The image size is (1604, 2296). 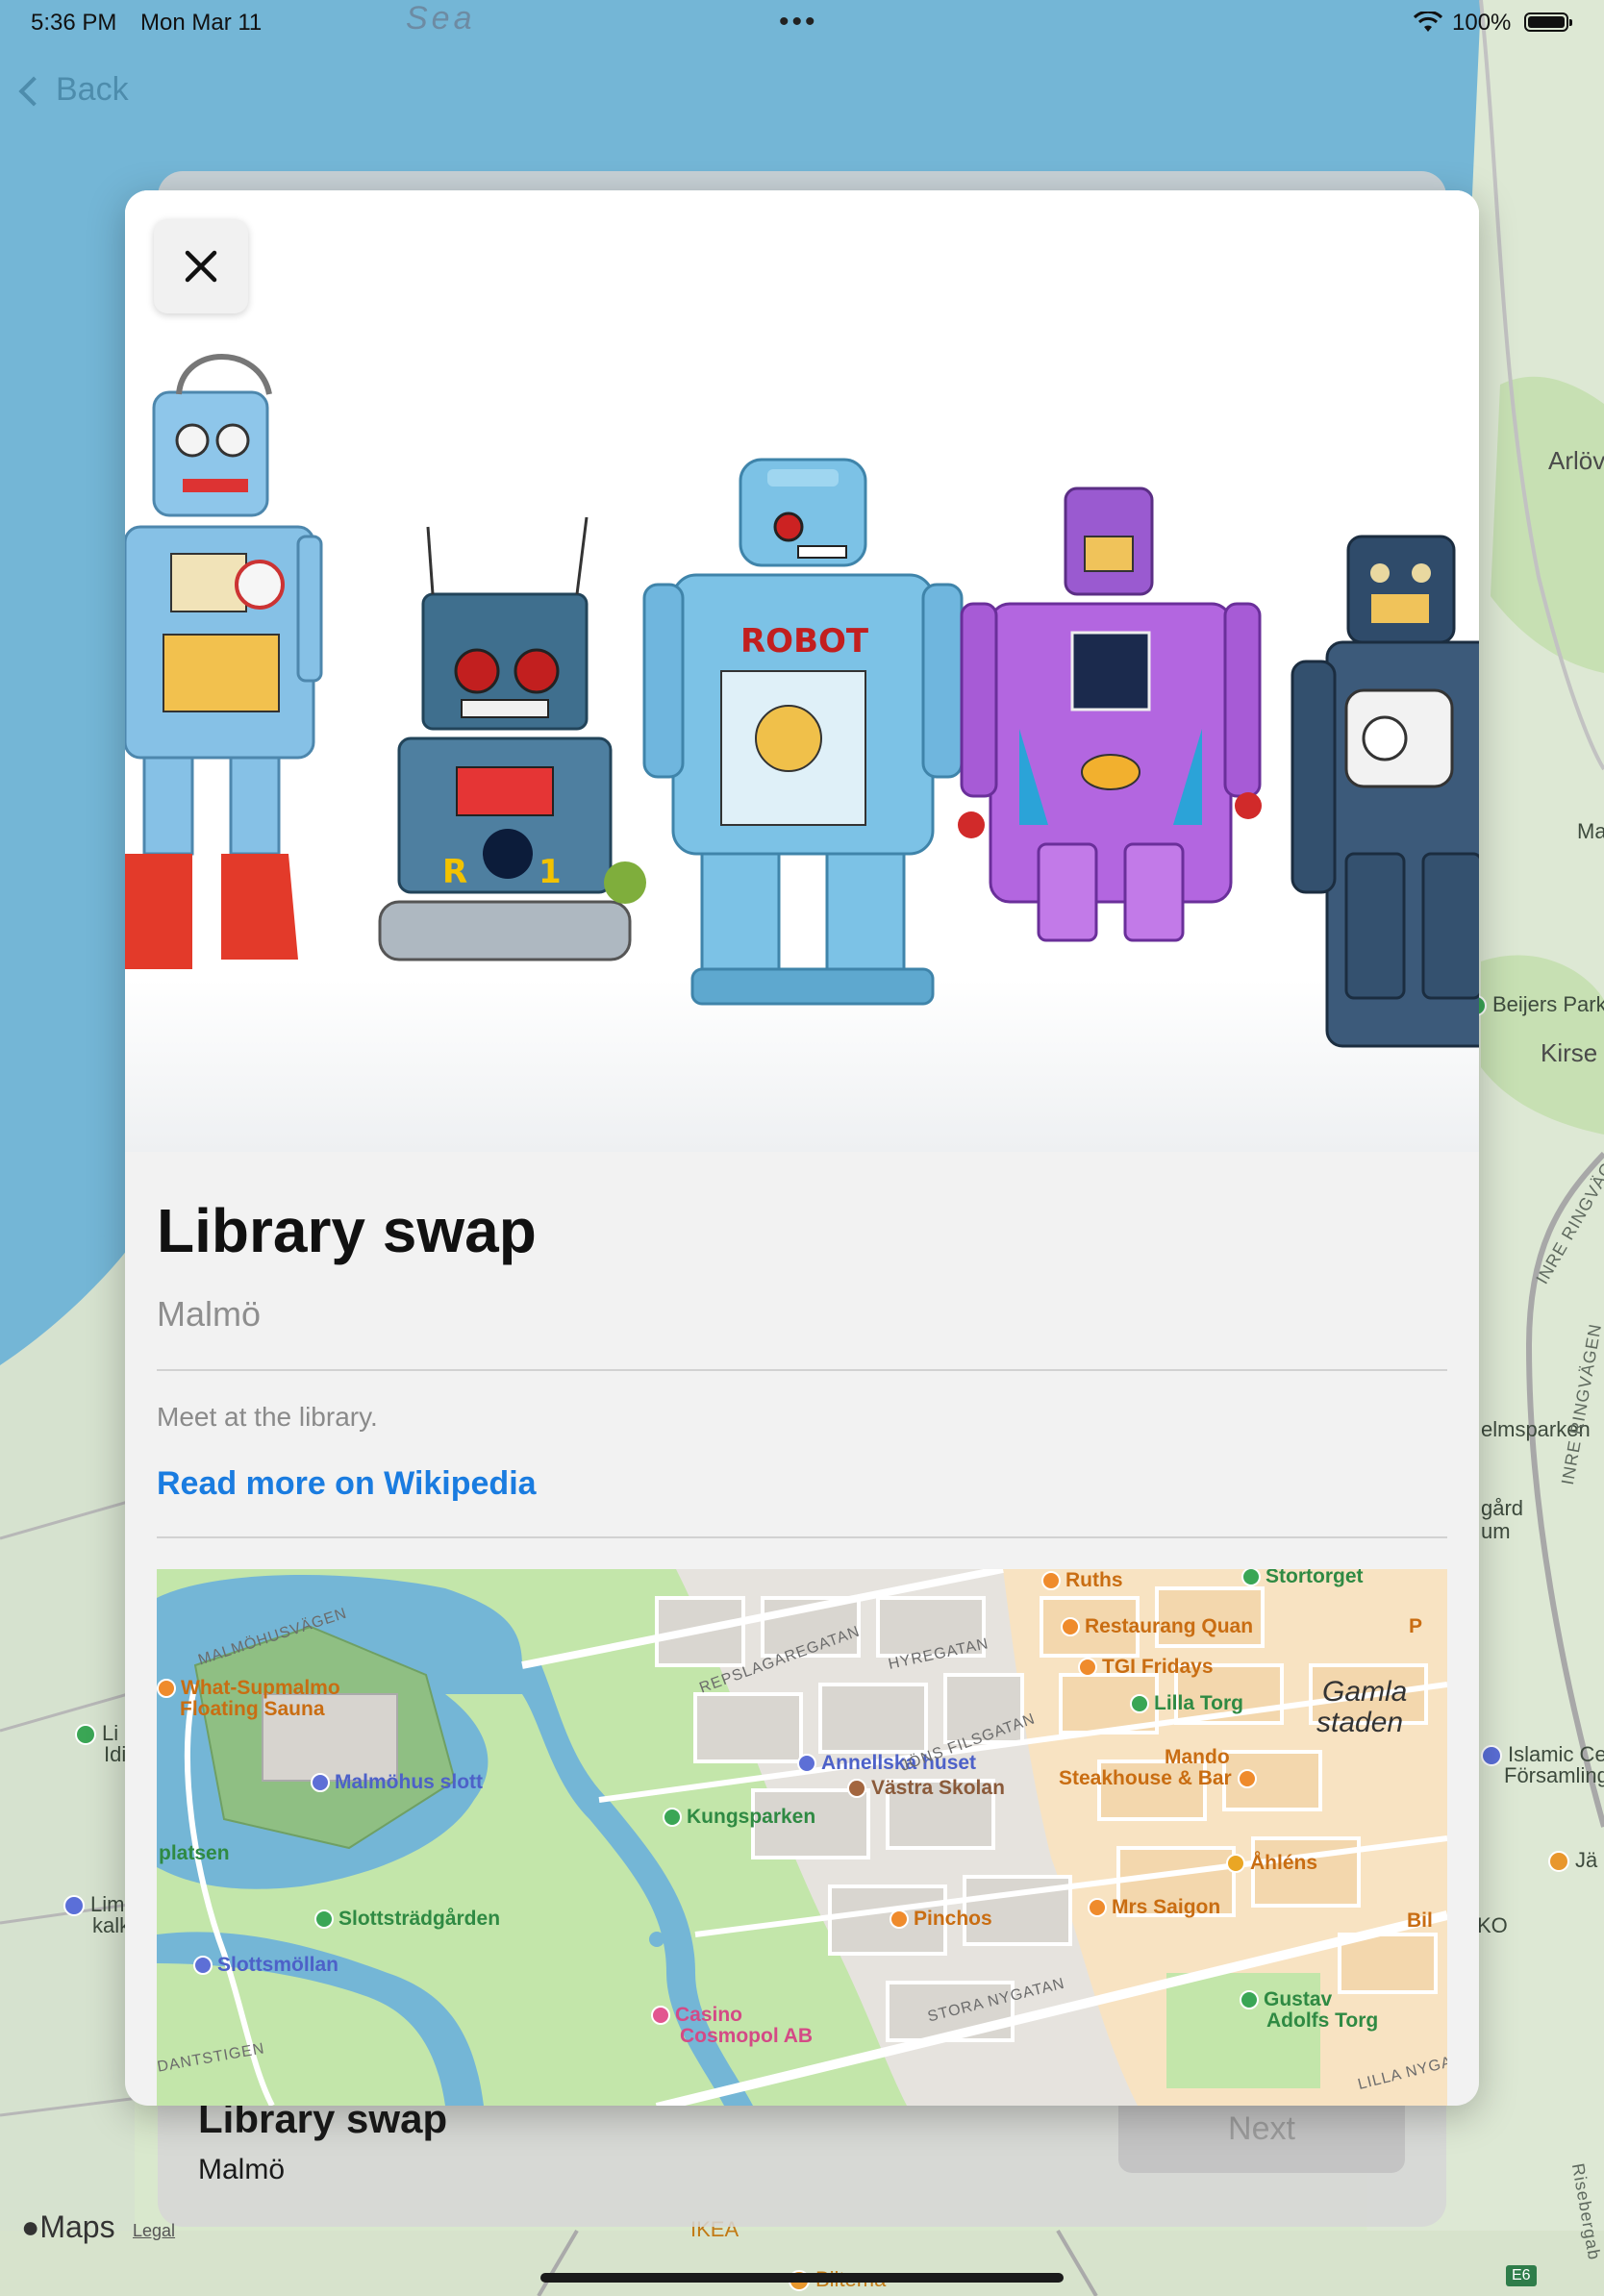 What do you see at coordinates (454, 872) in the screenshot?
I see `robot-r-label: R` at bounding box center [454, 872].